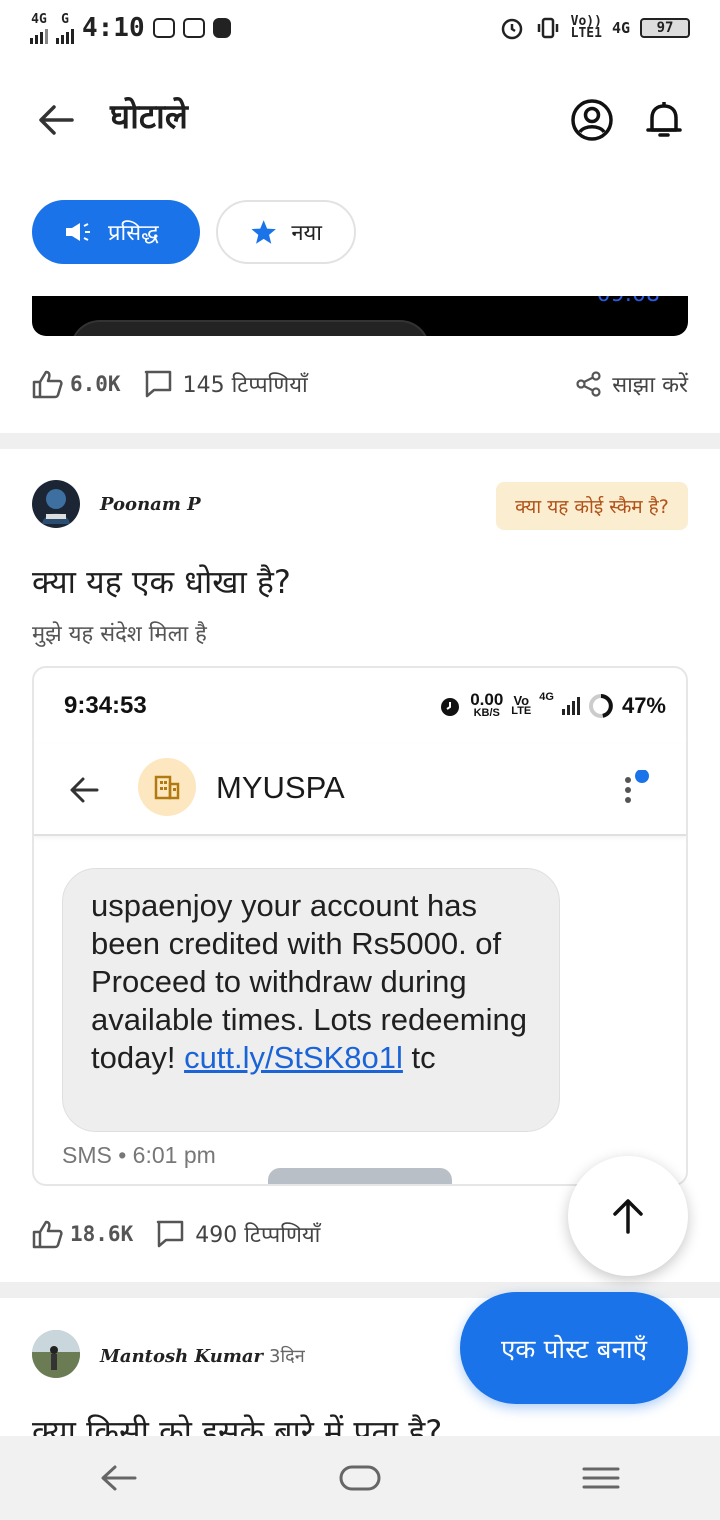 The height and width of the screenshot is (1520, 720). Describe the element at coordinates (306, 233) in the screenshot. I see `tab-new-label: नया` at that location.